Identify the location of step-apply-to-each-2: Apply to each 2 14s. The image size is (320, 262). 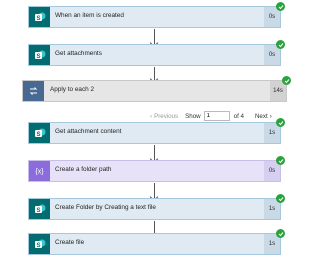
(156, 89).